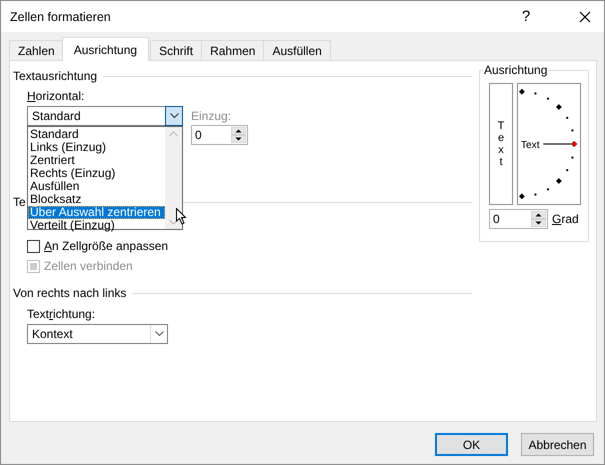 The height and width of the screenshot is (465, 605). What do you see at coordinates (518, 219) in the screenshot?
I see `degrees-spinner: 0` at bounding box center [518, 219].